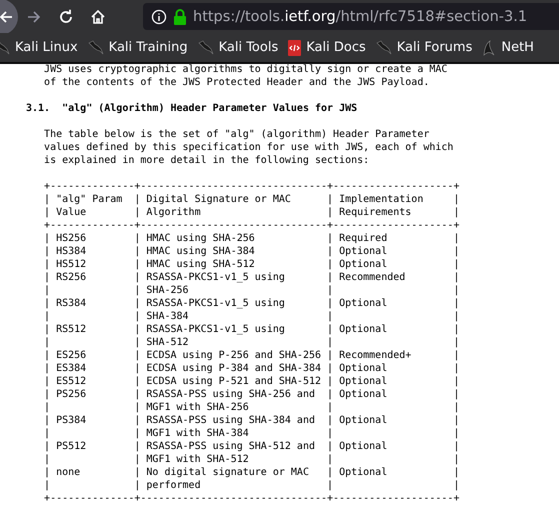  I want to click on table-cell-text: PS512, so click(71, 447).